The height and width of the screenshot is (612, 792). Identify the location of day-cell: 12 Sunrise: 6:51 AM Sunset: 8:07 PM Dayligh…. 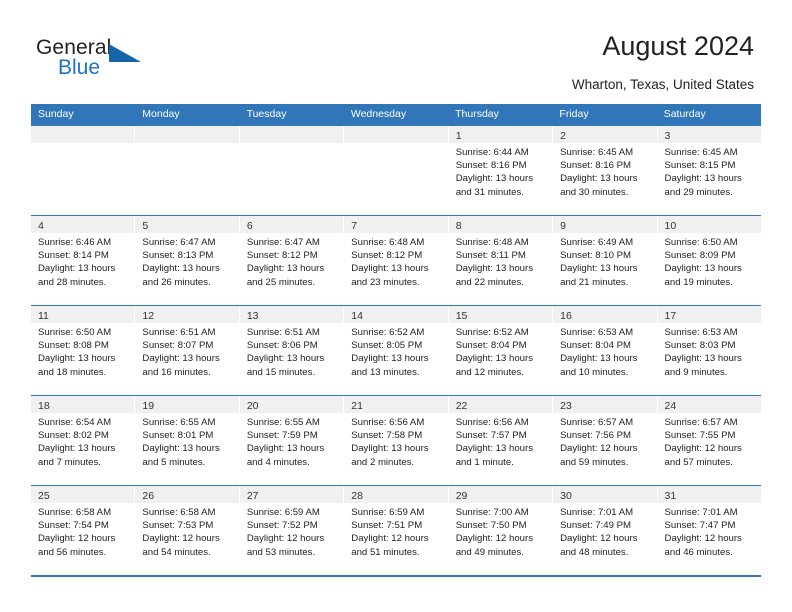
(187, 350).